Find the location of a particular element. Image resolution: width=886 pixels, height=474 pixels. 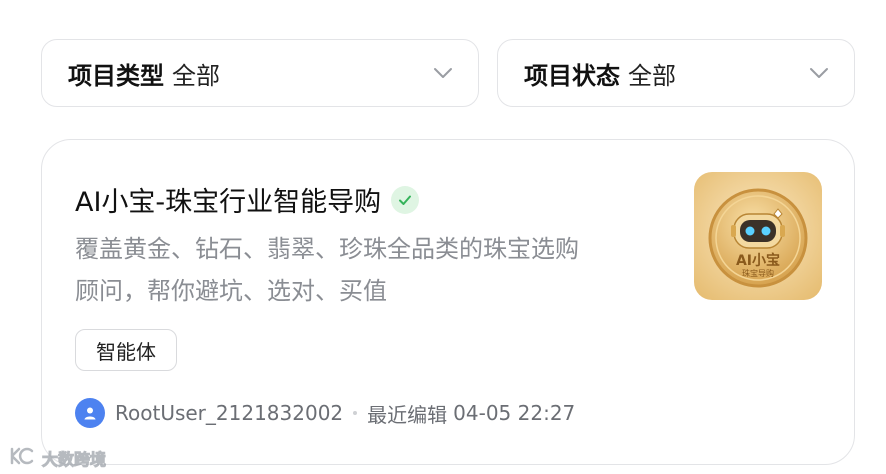

watermark: 大数跨境 is located at coordinates (57, 458).